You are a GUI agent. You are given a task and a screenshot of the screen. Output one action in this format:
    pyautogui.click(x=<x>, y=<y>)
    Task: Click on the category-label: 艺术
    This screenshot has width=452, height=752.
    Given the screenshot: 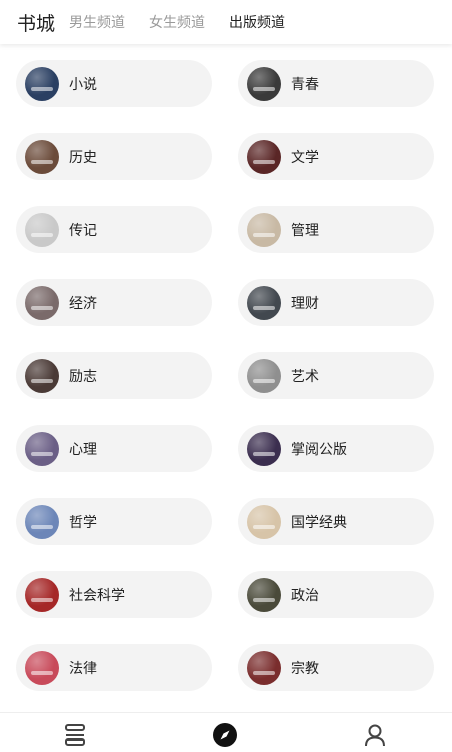 What is the action you would take?
    pyautogui.click(x=305, y=376)
    